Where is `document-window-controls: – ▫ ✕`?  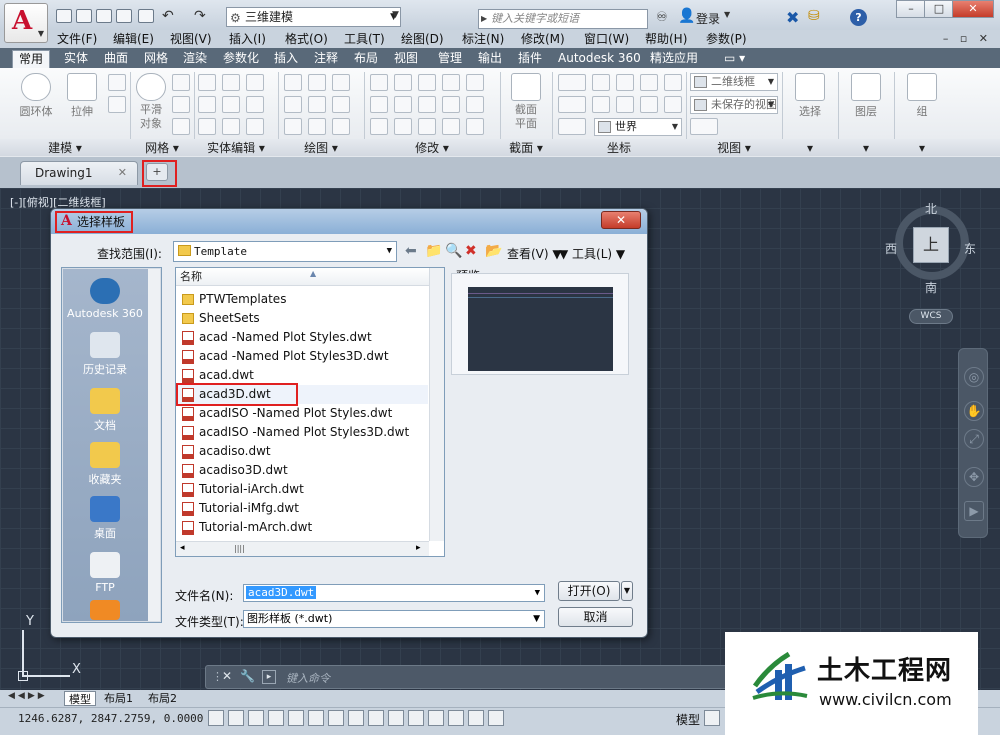
document-window-controls: – ▫ ✕ is located at coordinates (967, 38).